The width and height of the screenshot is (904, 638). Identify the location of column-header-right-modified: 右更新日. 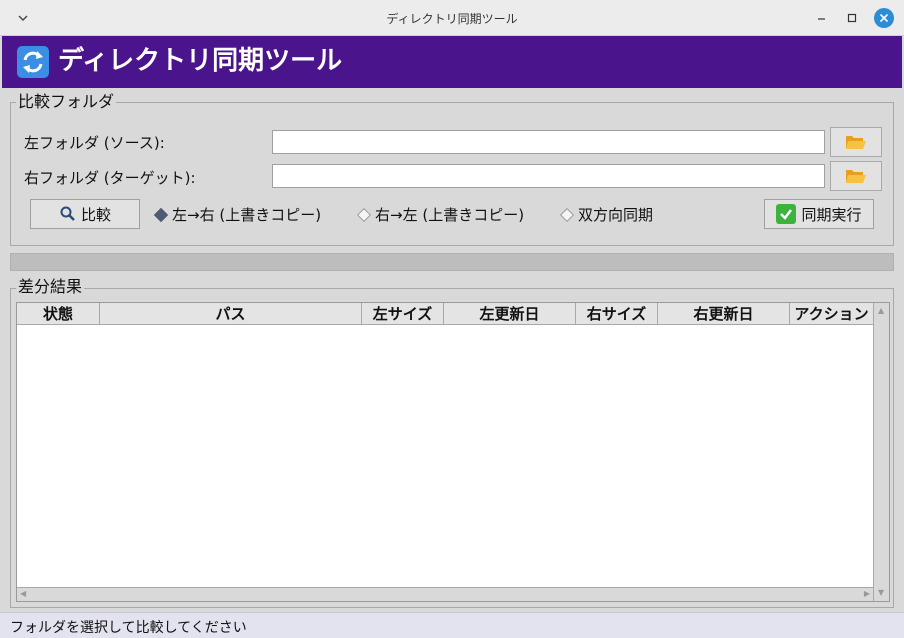
(724, 314).